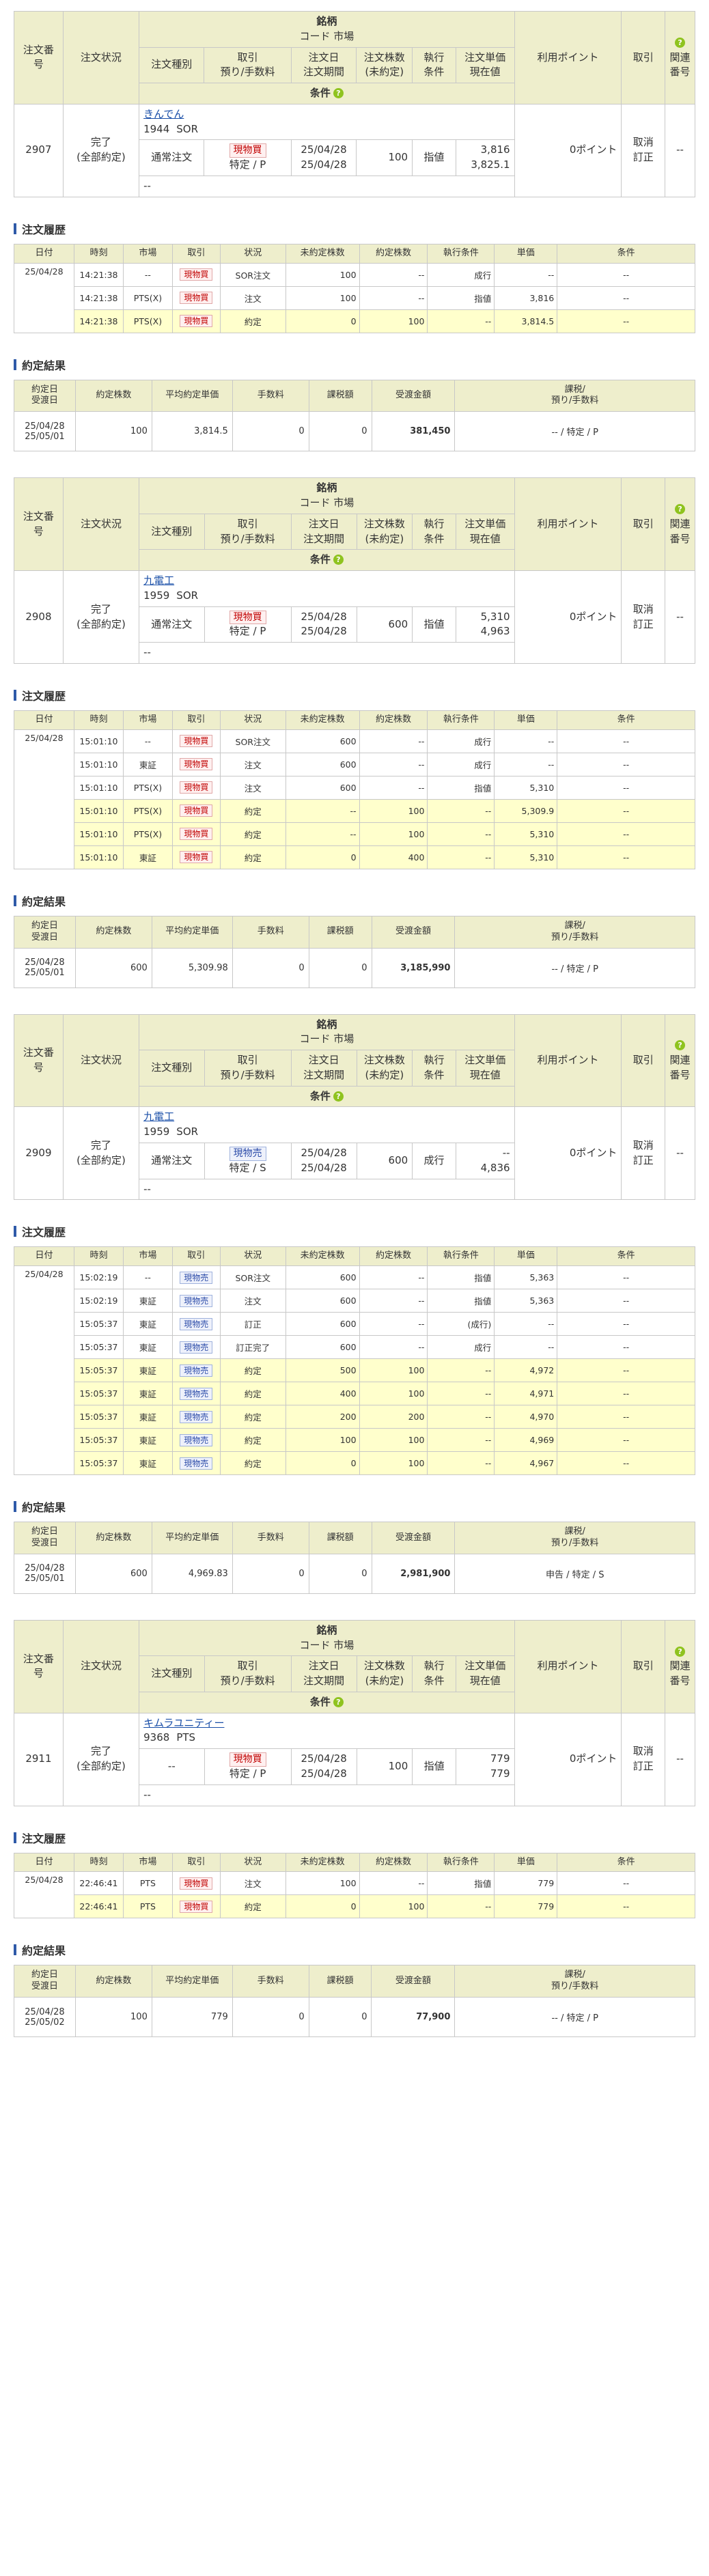 This screenshot has width=709, height=2576. Describe the element at coordinates (354, 321) in the screenshot. I see `history-row: 14:21:38 PTS(X) 現物買 約定 0 100 -- 3,814.5 --` at that location.